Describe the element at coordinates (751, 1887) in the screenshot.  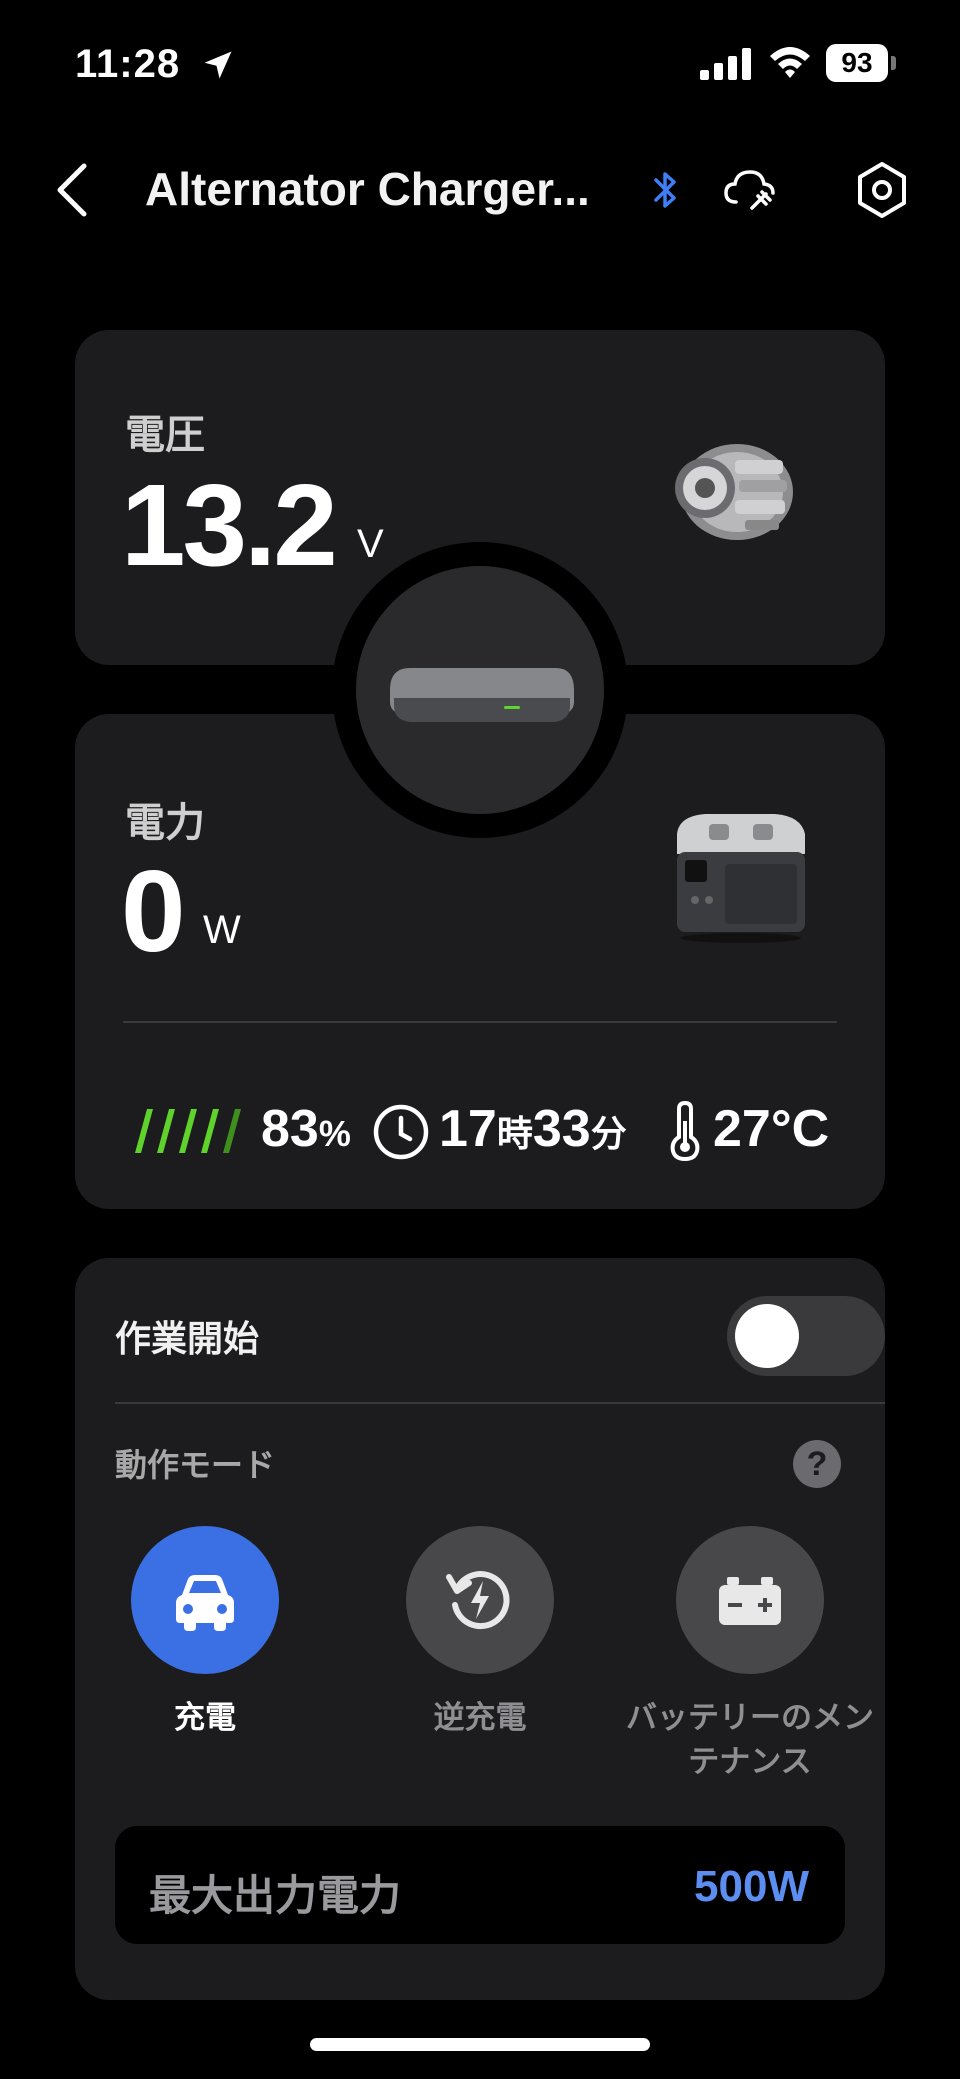
I see `max-output-value: 500W` at that location.